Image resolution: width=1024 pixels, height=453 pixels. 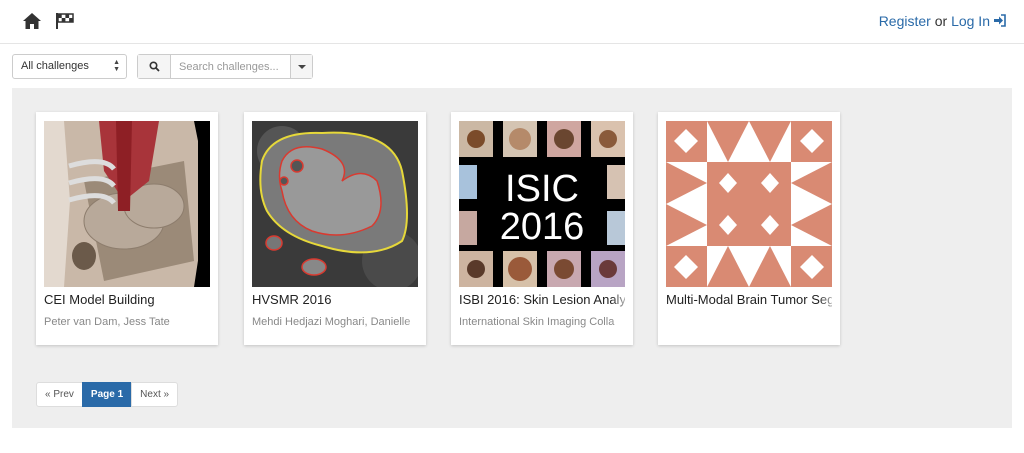 What do you see at coordinates (331, 322) in the screenshot?
I see `challenge-authors: Mehdi Hedjazi Moghari, Danielle` at bounding box center [331, 322].